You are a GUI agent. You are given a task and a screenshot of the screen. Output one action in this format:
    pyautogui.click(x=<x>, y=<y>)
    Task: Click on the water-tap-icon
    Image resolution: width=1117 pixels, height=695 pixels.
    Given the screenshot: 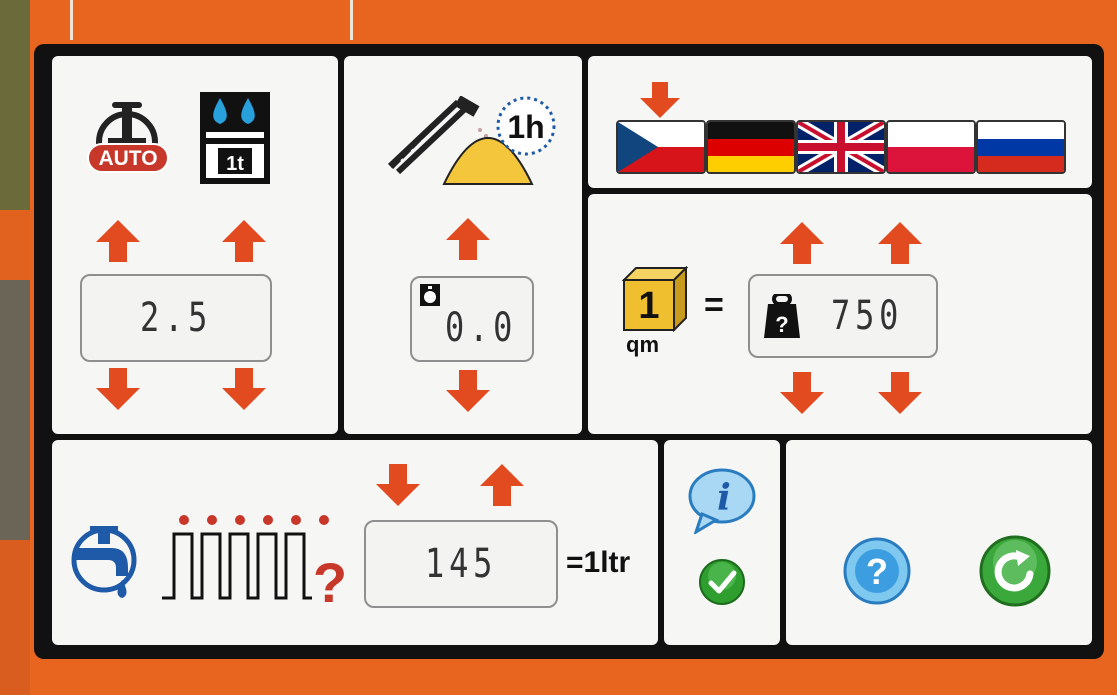 What is the action you would take?
    pyautogui.click(x=104, y=562)
    